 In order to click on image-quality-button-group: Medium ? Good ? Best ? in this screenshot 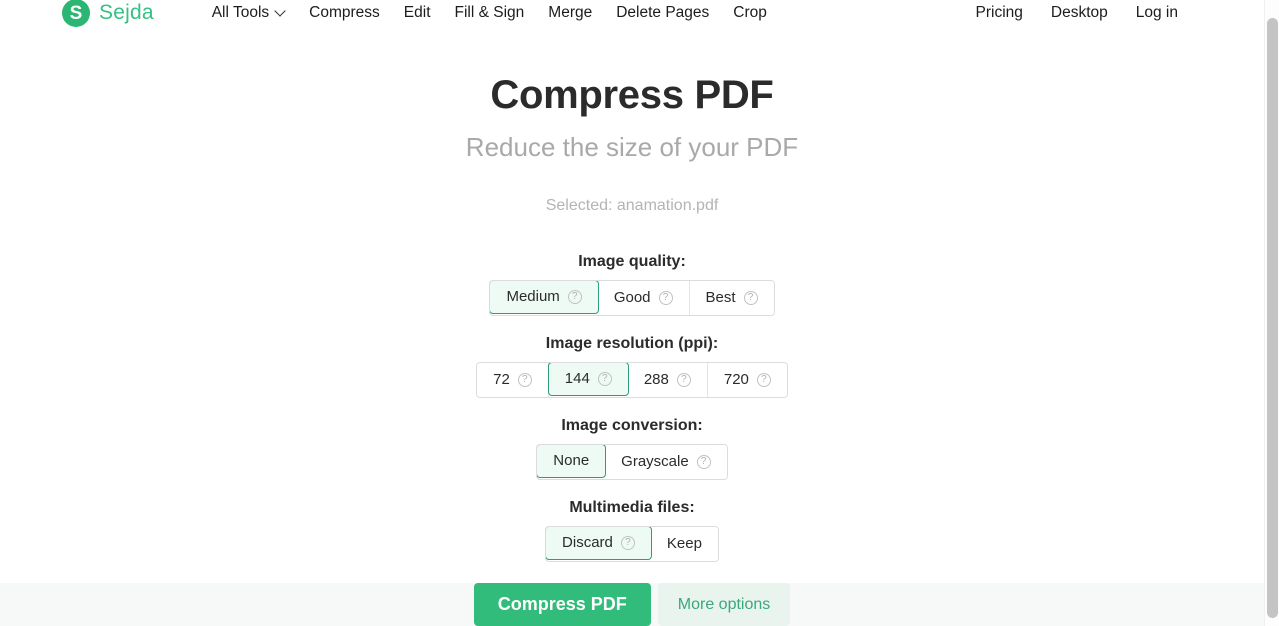, I will do `click(632, 297)`.